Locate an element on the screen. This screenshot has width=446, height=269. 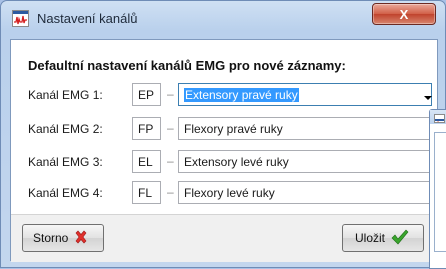
save-button-label: Uložit is located at coordinates (370, 238).